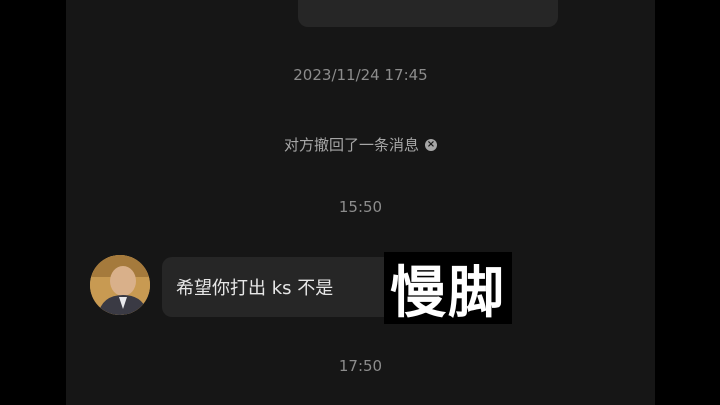 The height and width of the screenshot is (405, 720). I want to click on timestamp: 17:50, so click(360, 366).